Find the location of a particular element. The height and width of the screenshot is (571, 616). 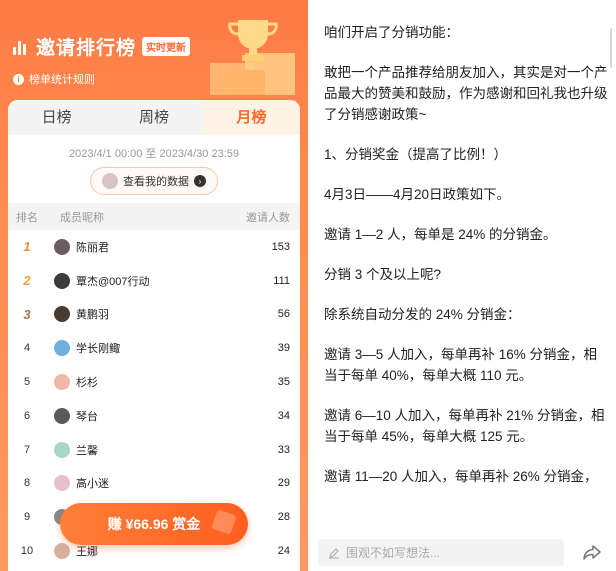

tab-monthly: 月榜 is located at coordinates (251, 117).